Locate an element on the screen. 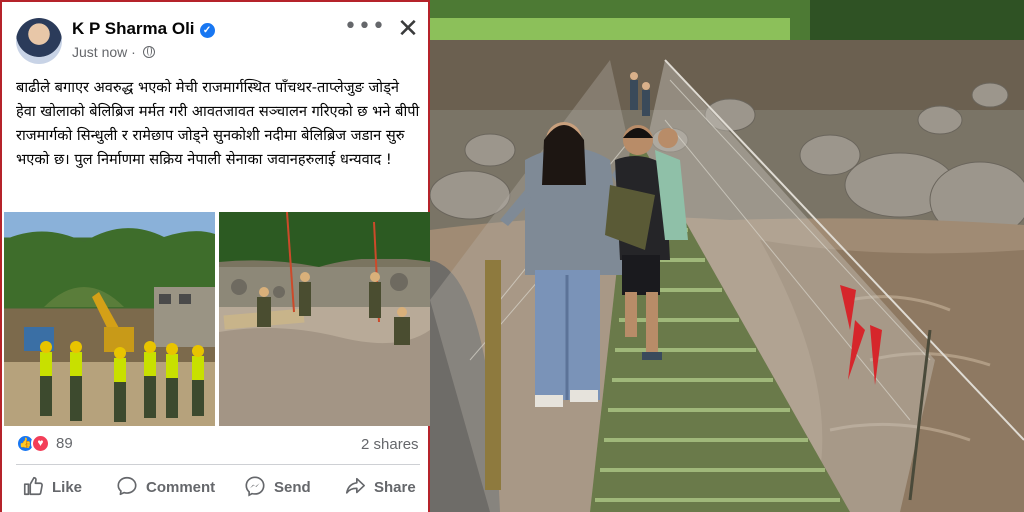  share-count: 2 shares is located at coordinates (390, 444).